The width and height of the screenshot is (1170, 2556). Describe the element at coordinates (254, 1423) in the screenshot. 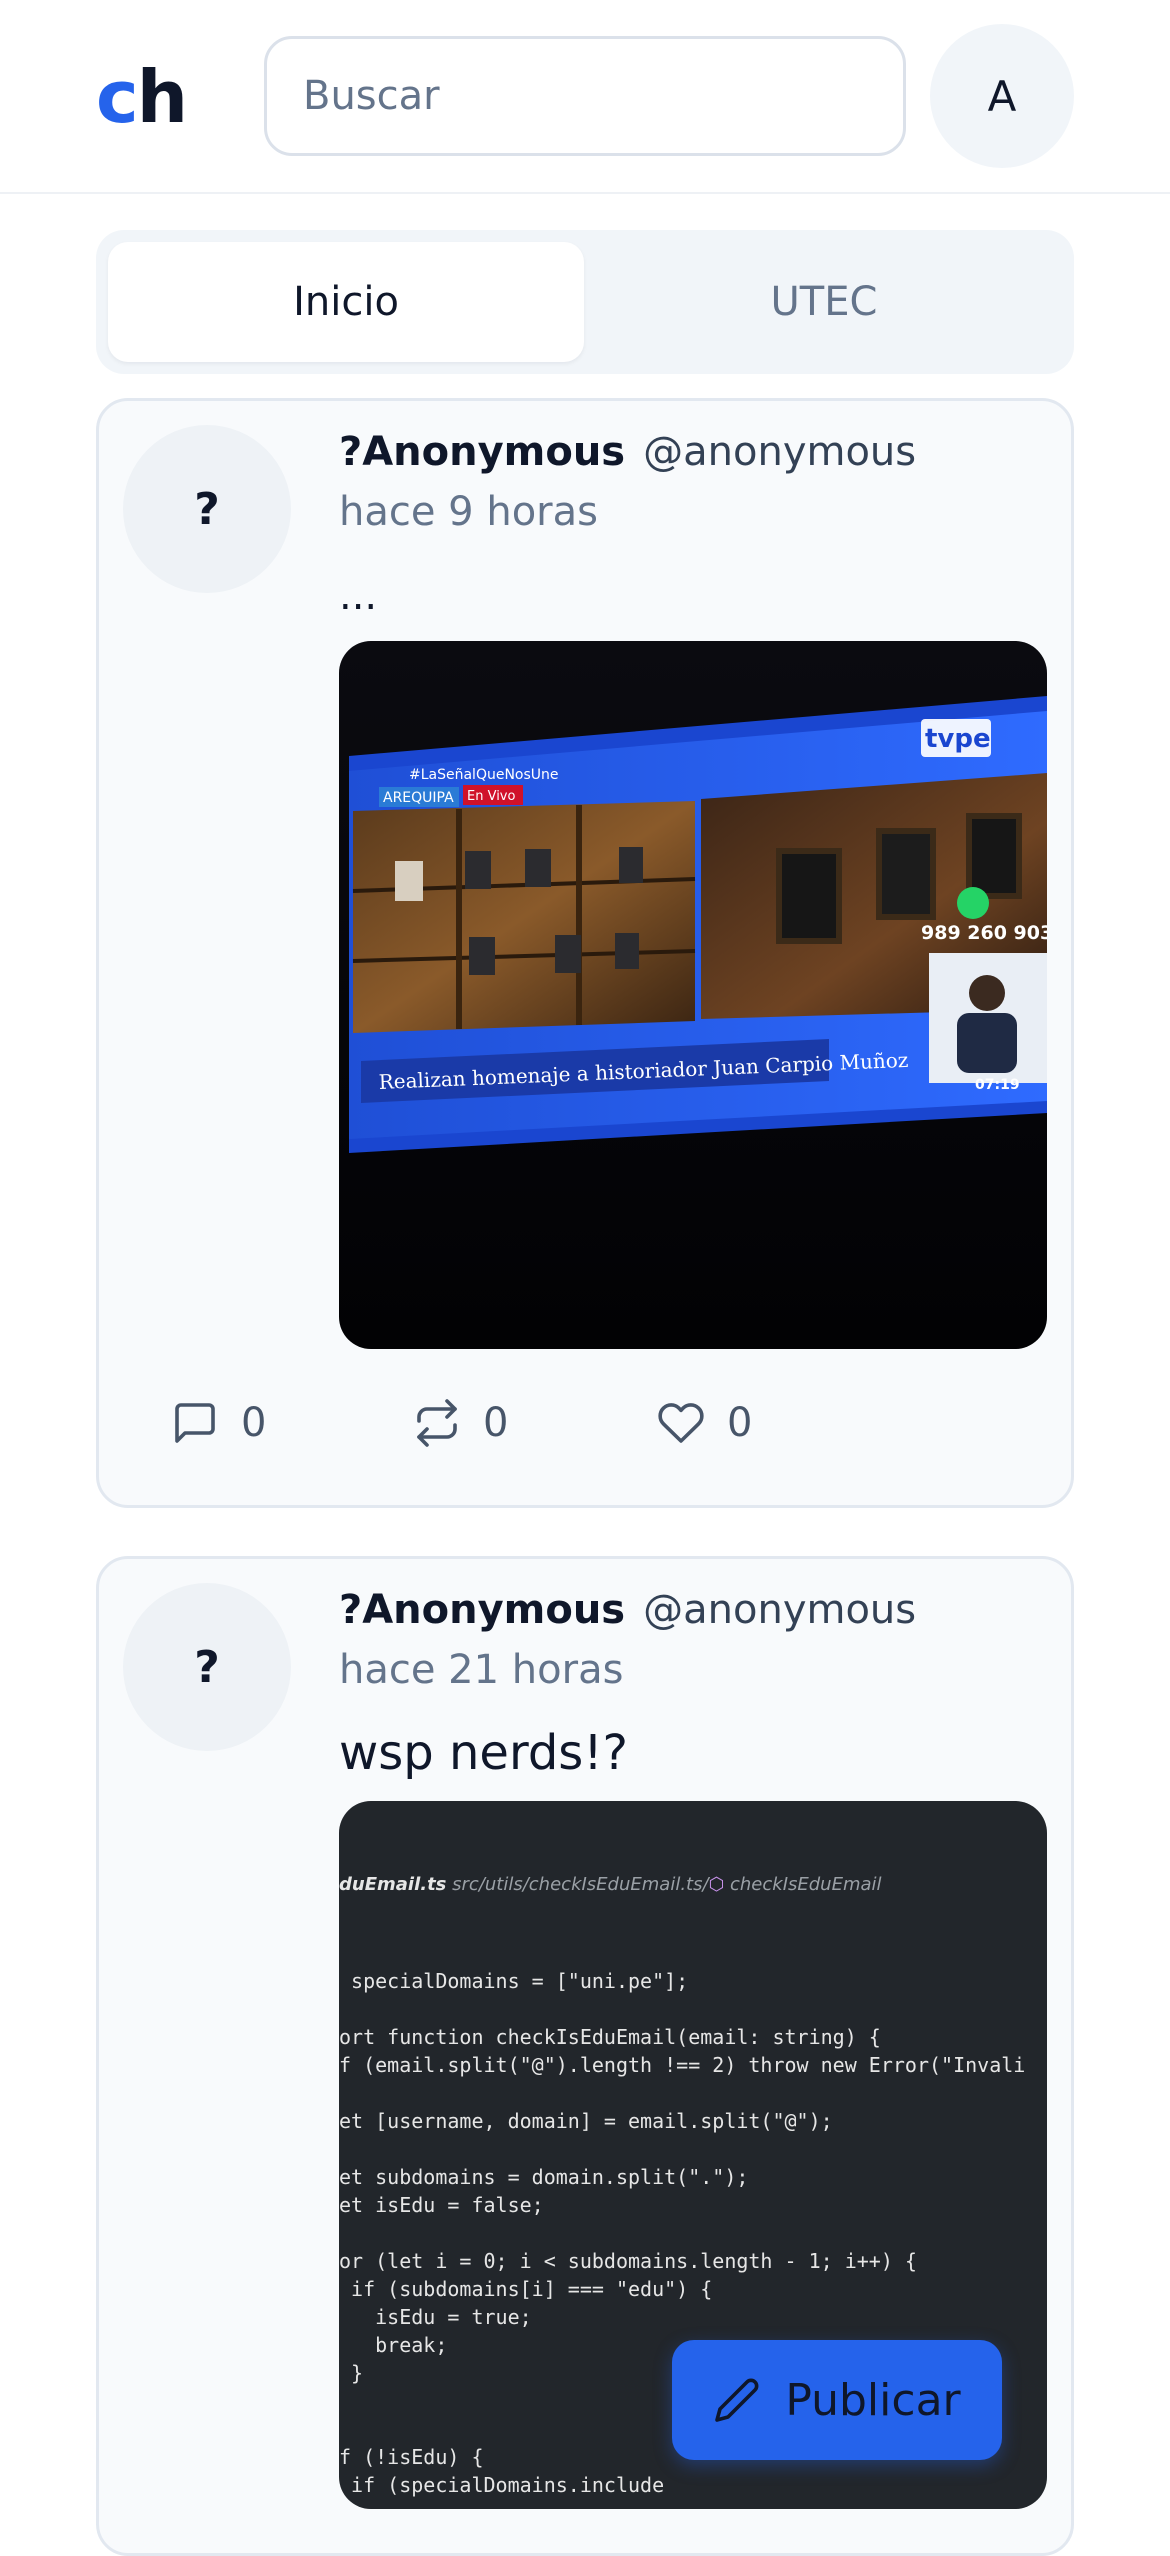

I see `comment-count: 0` at that location.